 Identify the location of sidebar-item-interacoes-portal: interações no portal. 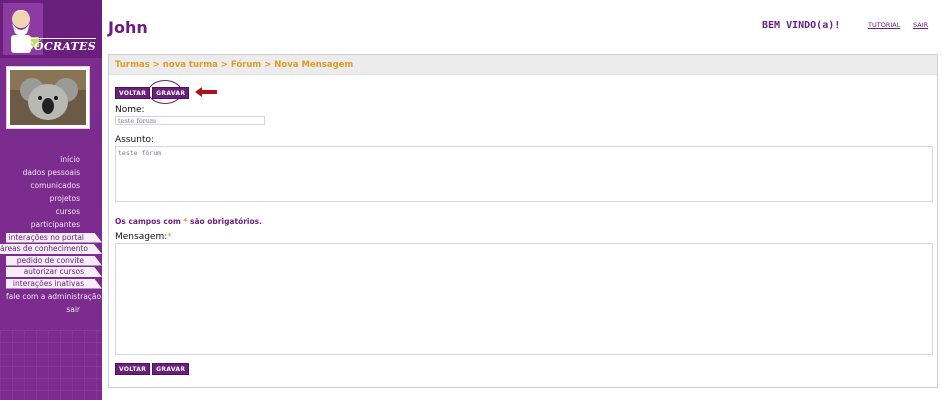
(54, 237).